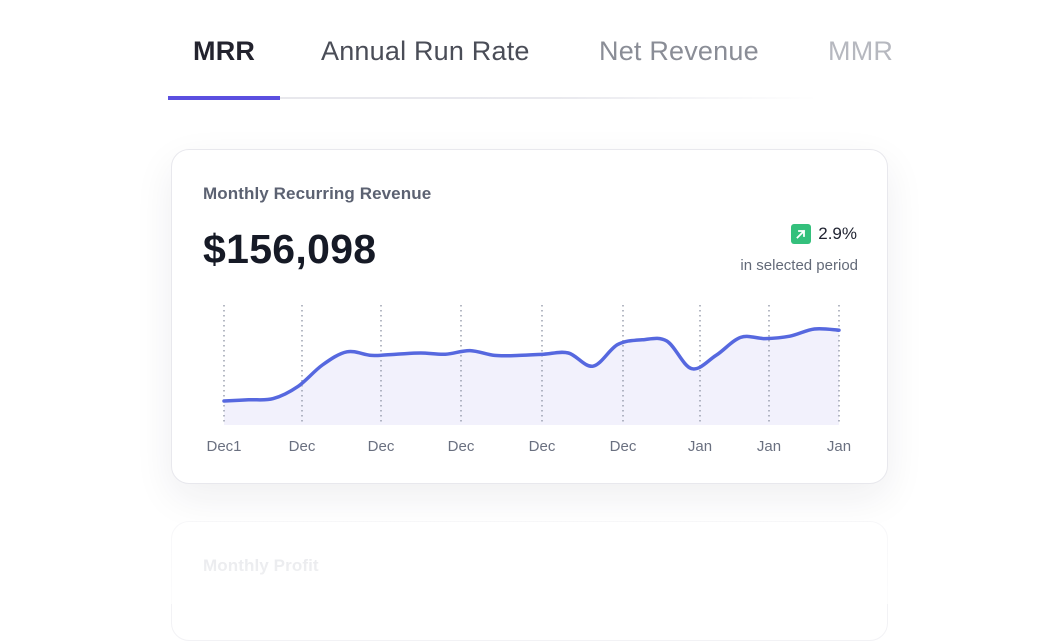  What do you see at coordinates (679, 51) in the screenshot?
I see `tab-net-revenue: Net Revenue` at bounding box center [679, 51].